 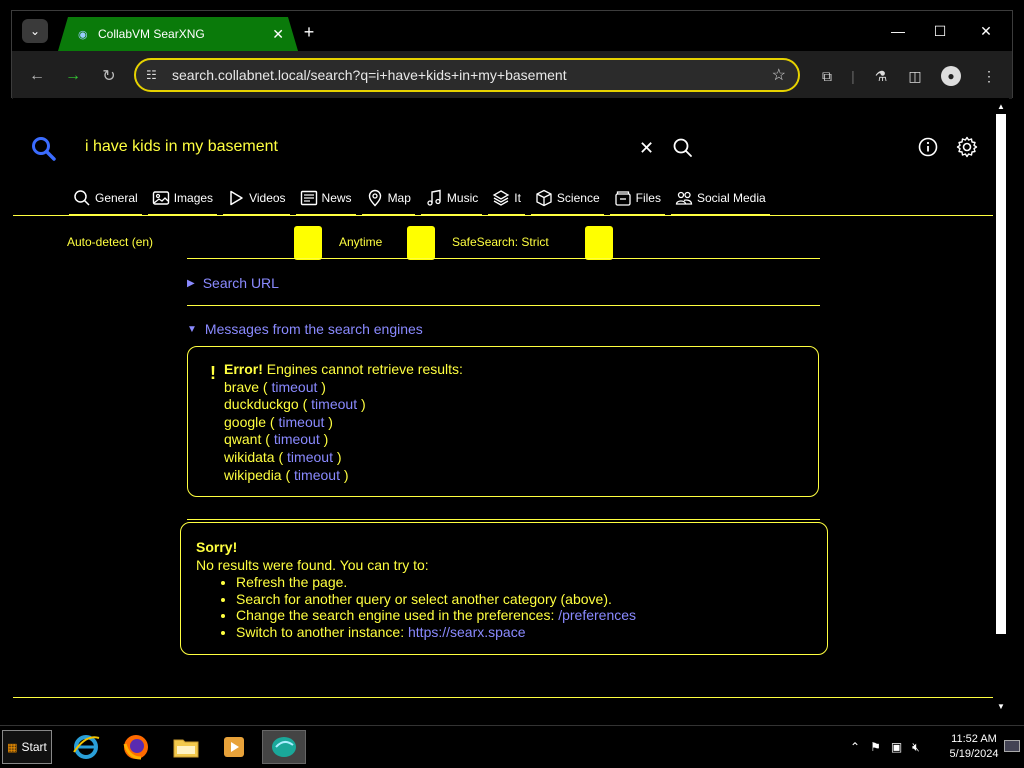 I want to click on tab-news: News, so click(x=325, y=202).